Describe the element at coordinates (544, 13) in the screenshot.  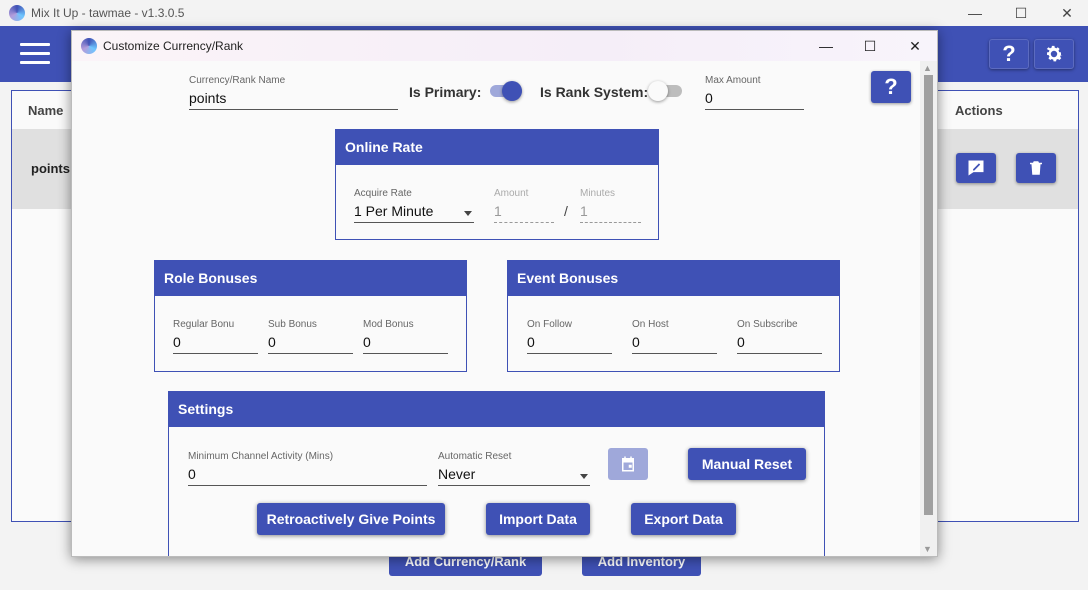
I see `main-titlebar: Mix It Up - tawmae - v1.3.0.5 — ☐ ✕` at that location.